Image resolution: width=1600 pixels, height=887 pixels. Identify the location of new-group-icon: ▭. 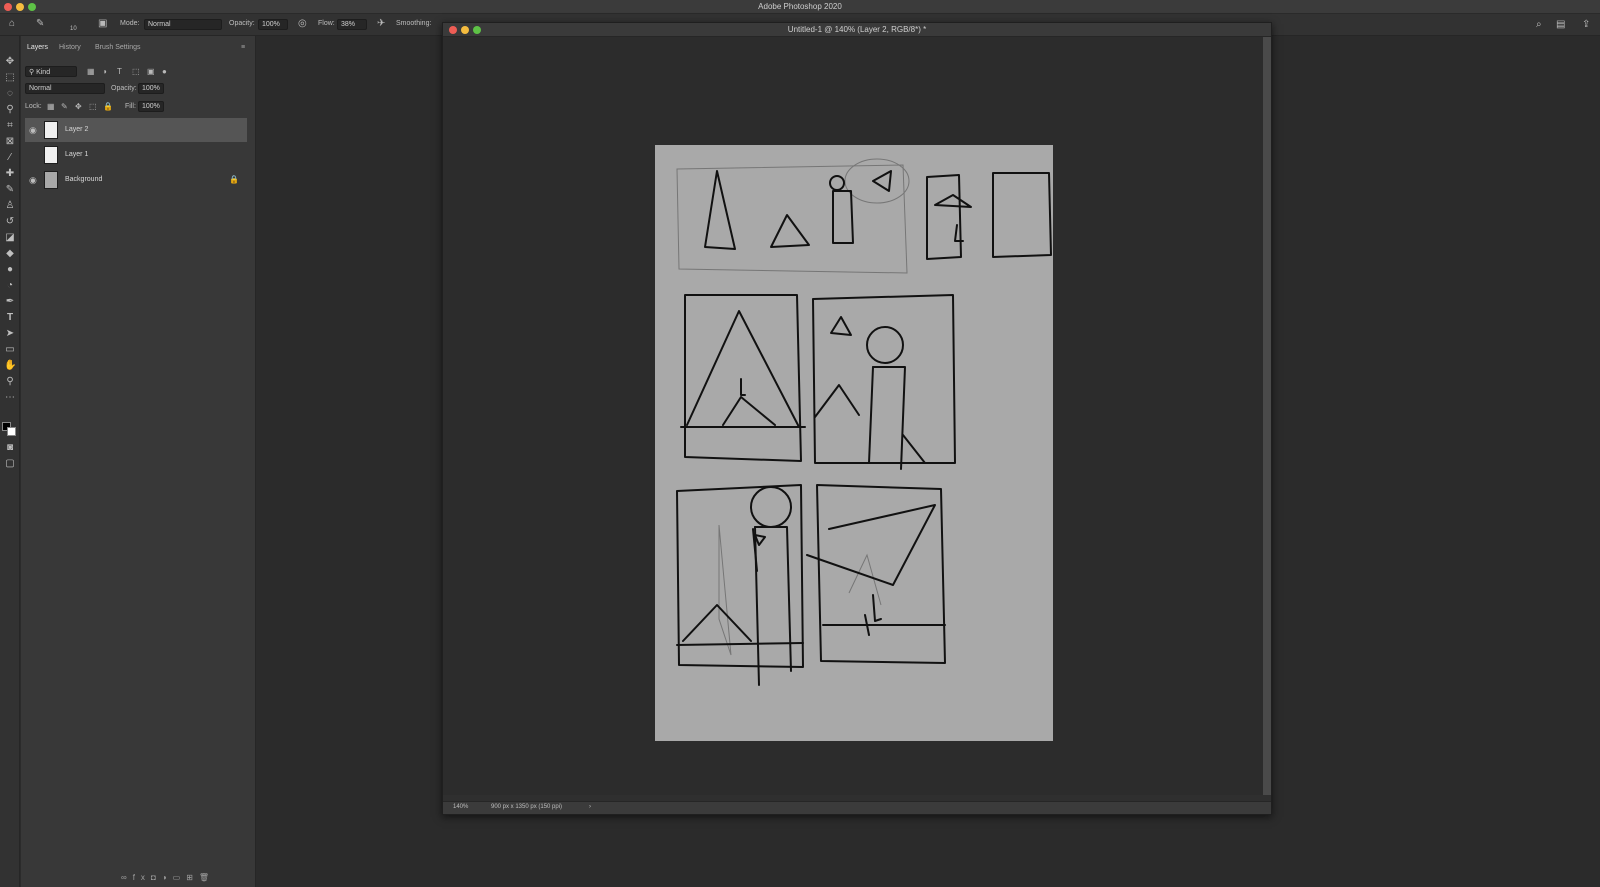
(180, 877).